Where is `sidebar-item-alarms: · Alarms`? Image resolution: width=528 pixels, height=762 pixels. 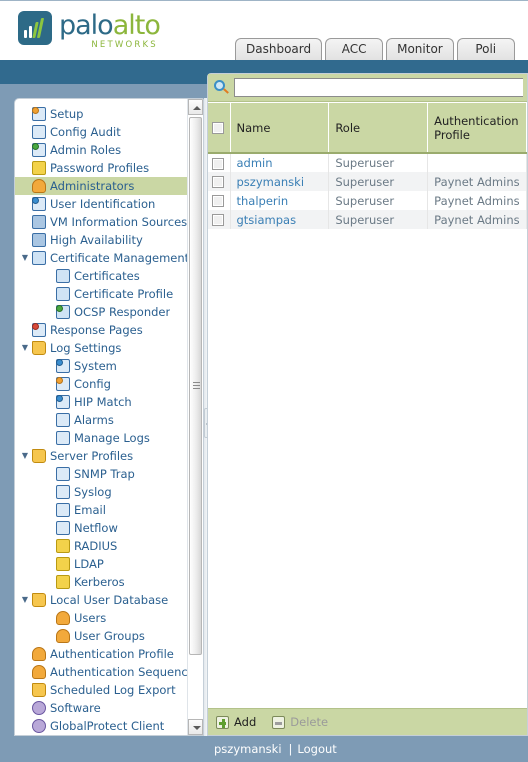
sidebar-item-alarms: · Alarms is located at coordinates (101, 420).